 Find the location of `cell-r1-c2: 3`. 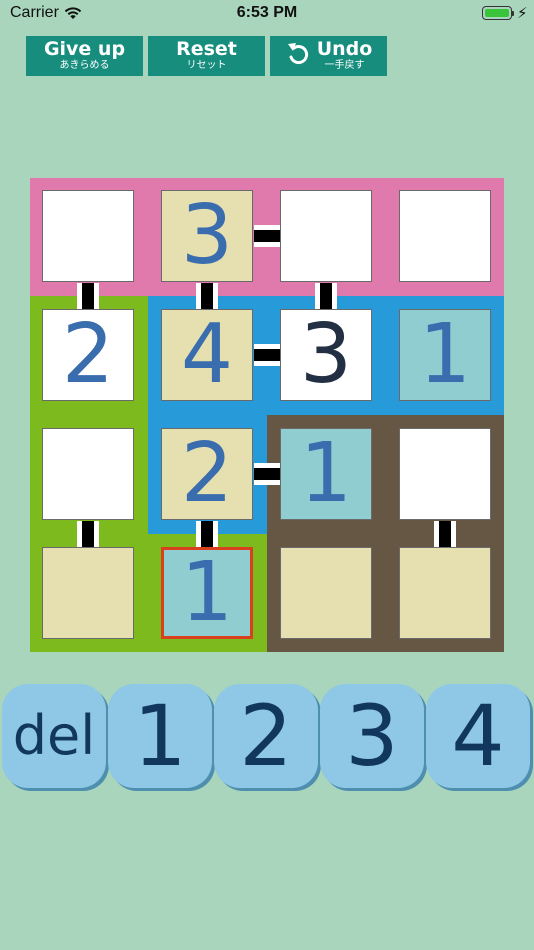

cell-r1-c2: 3 is located at coordinates (326, 355).